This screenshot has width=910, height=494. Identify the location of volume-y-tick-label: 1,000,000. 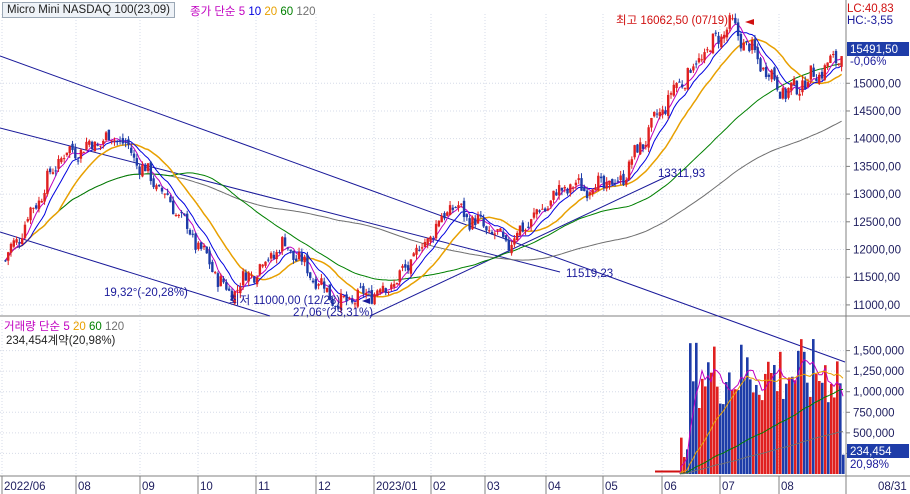
(878, 393).